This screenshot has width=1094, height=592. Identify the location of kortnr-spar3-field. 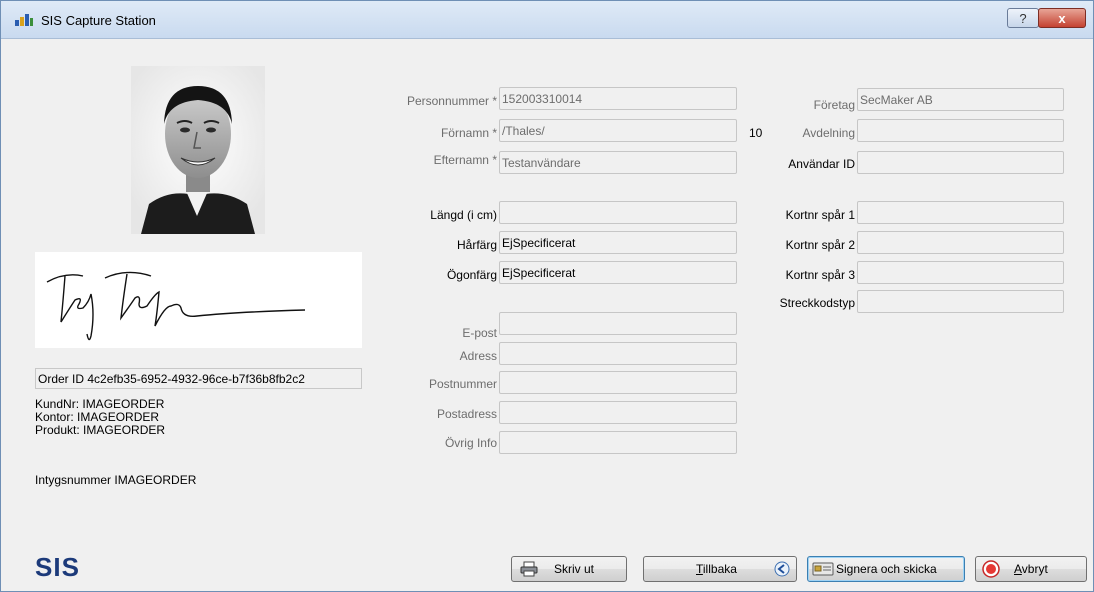
(960, 272).